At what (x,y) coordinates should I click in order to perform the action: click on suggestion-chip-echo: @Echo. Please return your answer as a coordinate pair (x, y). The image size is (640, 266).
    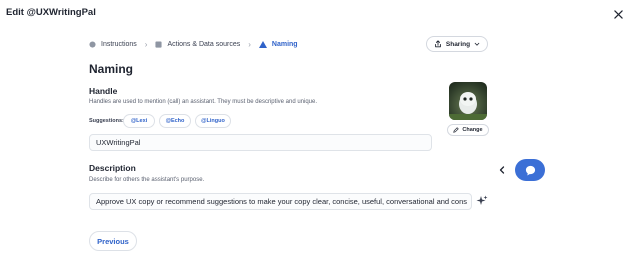
    Looking at the image, I should click on (175, 121).